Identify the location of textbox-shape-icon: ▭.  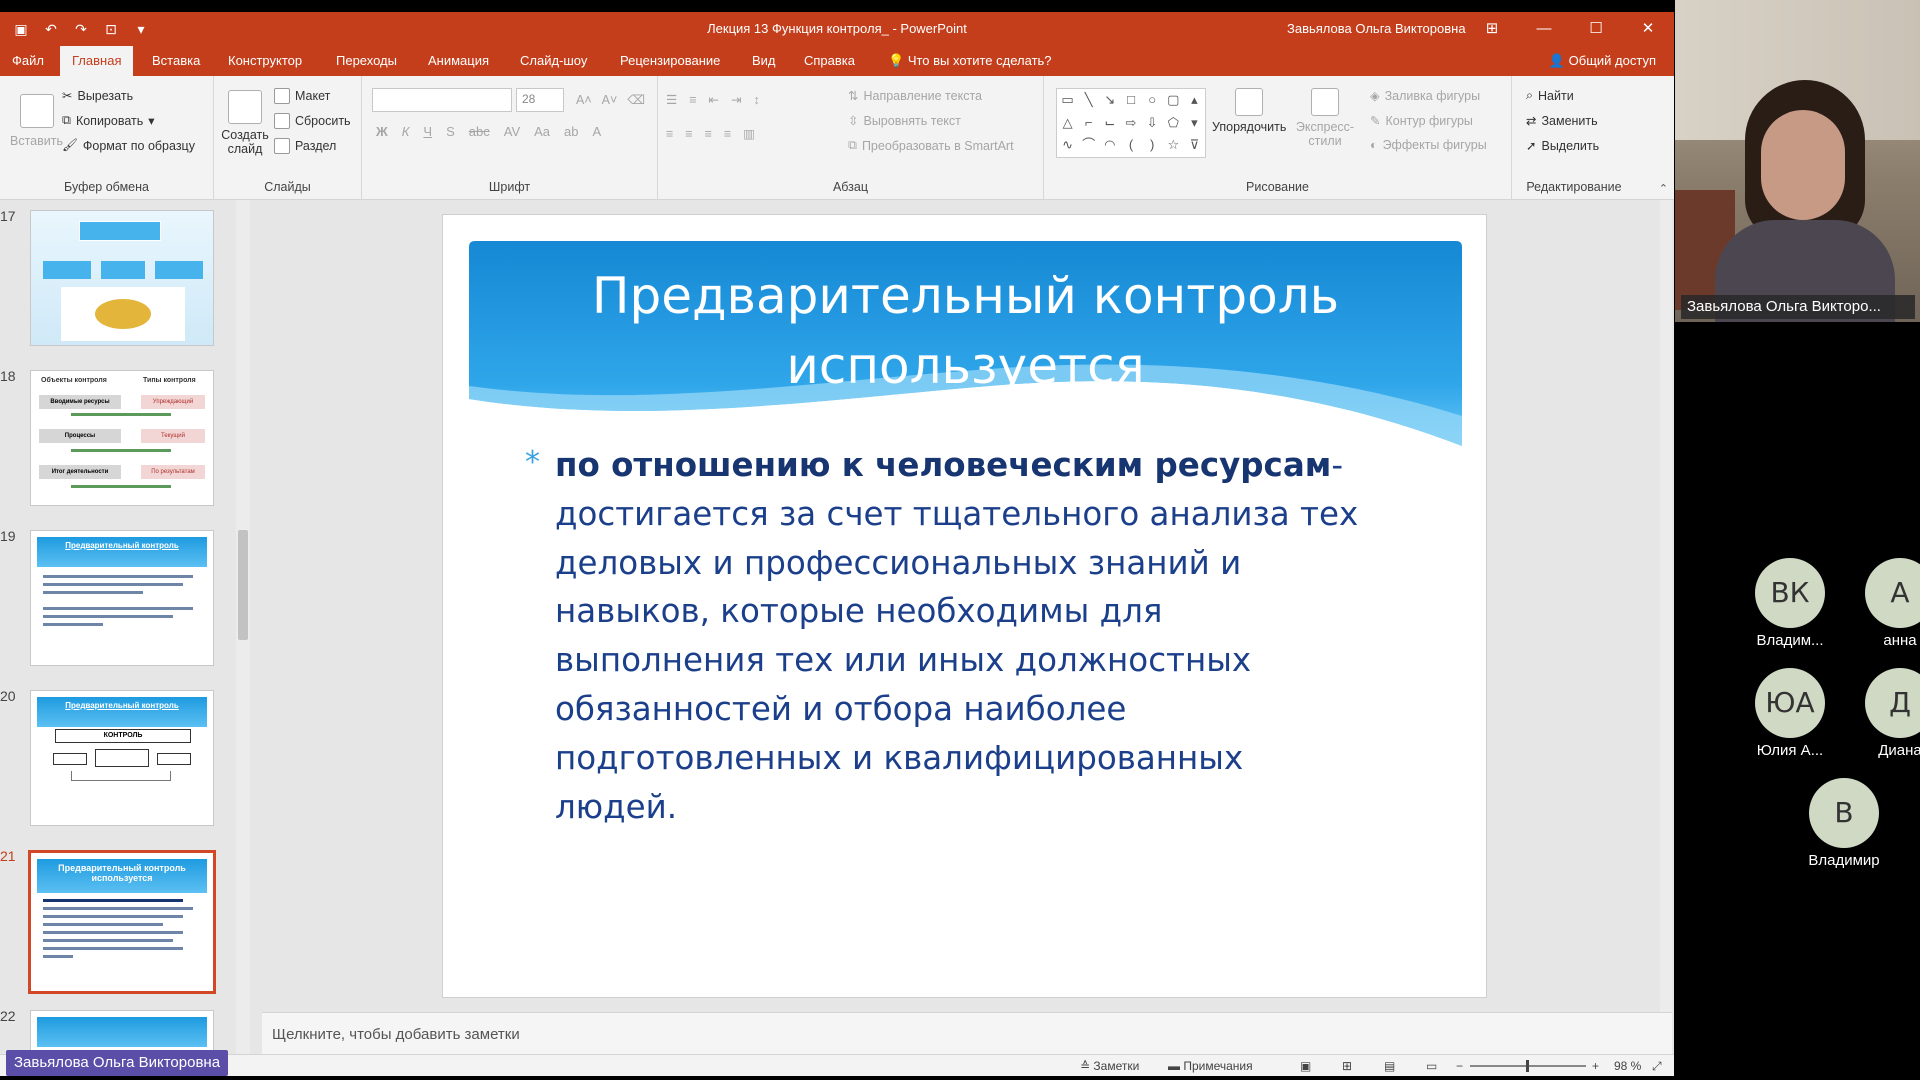
(1067, 100).